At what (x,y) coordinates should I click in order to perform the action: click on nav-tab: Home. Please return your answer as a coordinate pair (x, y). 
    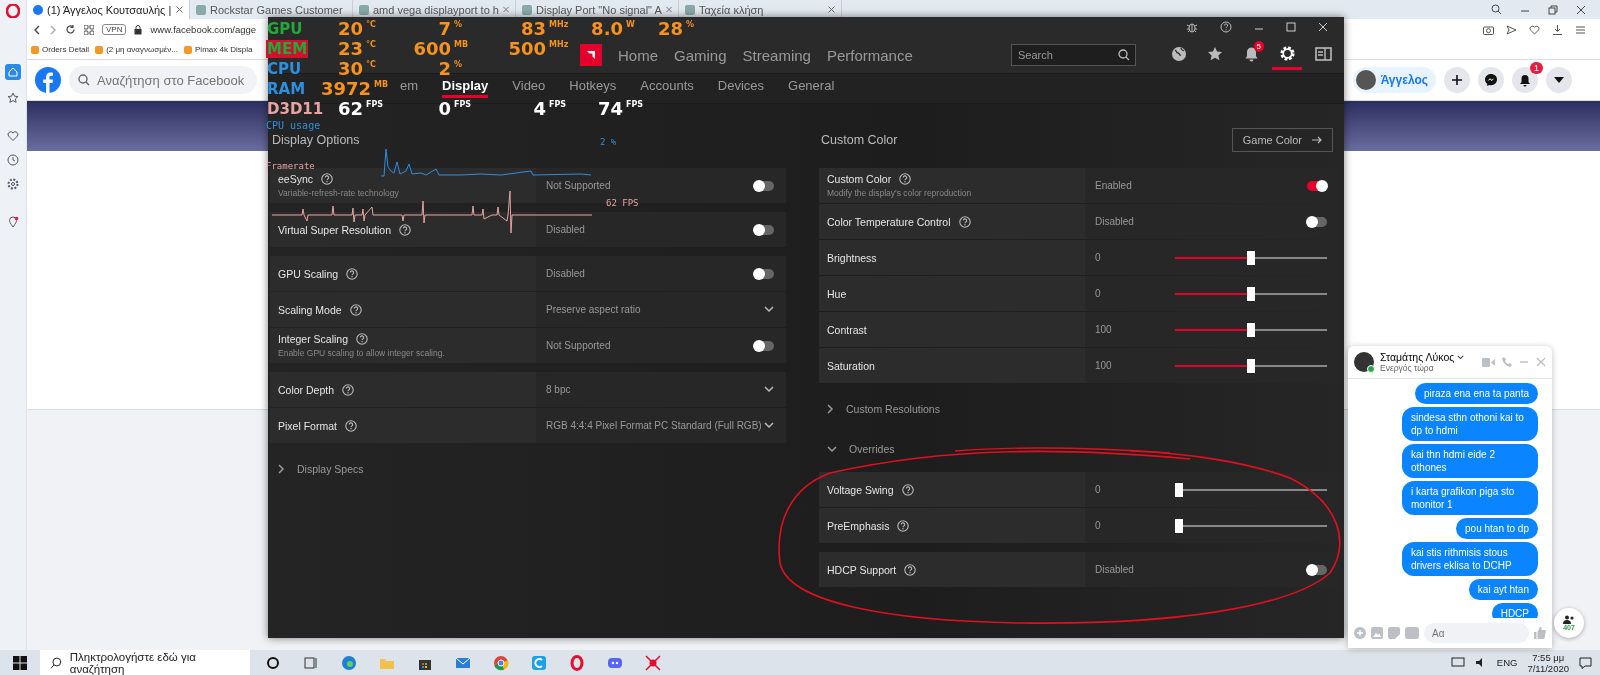
    Looking at the image, I should click on (638, 55).